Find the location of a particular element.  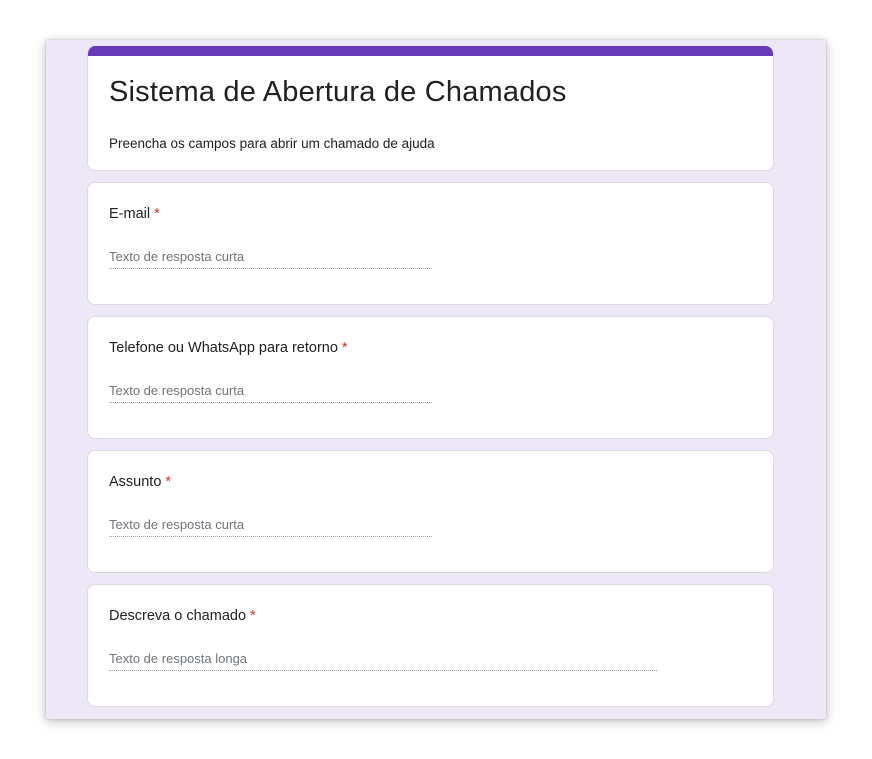

question-title: Descreva o chamado is located at coordinates (178, 616).